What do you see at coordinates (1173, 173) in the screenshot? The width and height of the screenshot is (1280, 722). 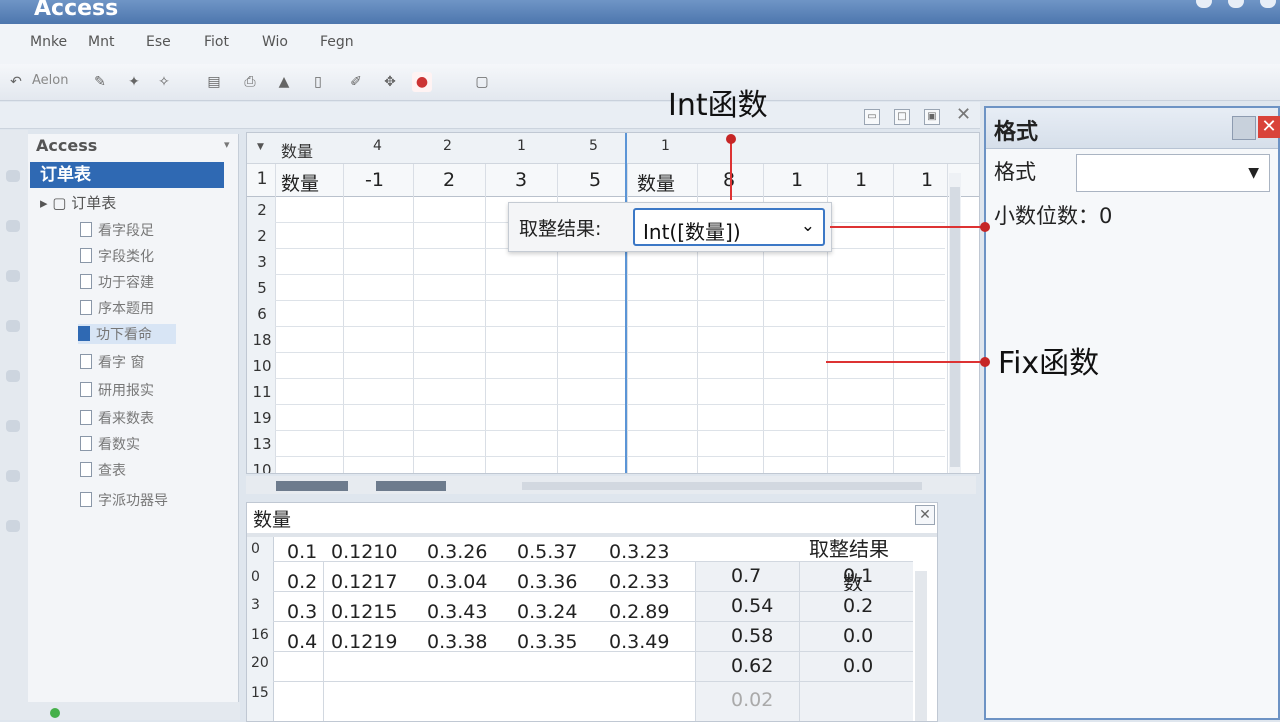 I see `format-select: ▼` at bounding box center [1173, 173].